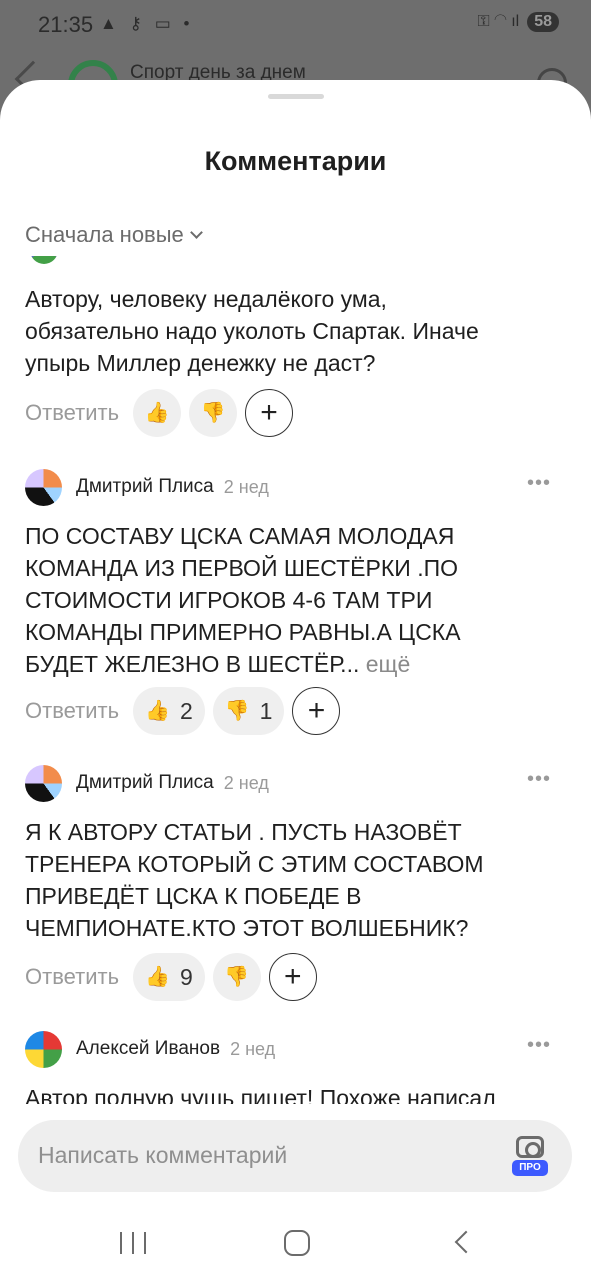 The image size is (591, 1280). What do you see at coordinates (388, 664) in the screenshot?
I see `read-more-link: ещё` at bounding box center [388, 664].